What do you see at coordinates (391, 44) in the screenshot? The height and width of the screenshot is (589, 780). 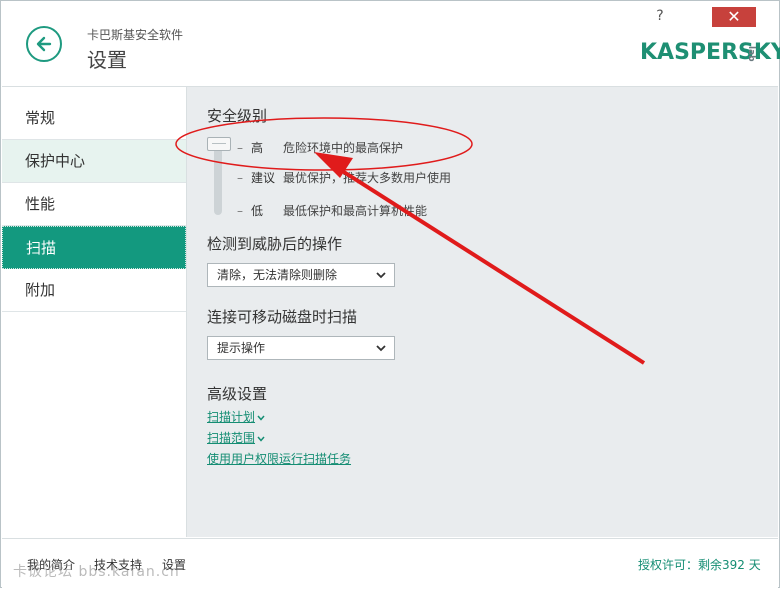 I see `header: 卡巴斯基安全软件 设置 ? ✕ KASPERSKY lab` at bounding box center [391, 44].